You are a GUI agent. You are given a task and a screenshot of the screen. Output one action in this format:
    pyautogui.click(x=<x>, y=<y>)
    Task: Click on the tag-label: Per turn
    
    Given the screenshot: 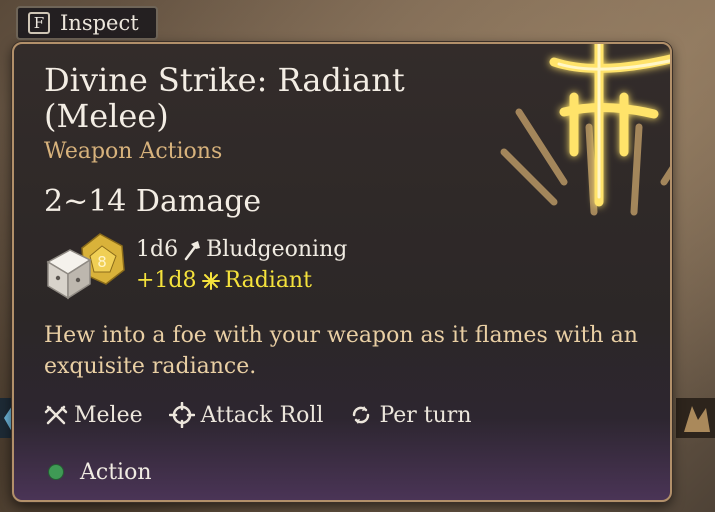 What is the action you would take?
    pyautogui.click(x=425, y=415)
    